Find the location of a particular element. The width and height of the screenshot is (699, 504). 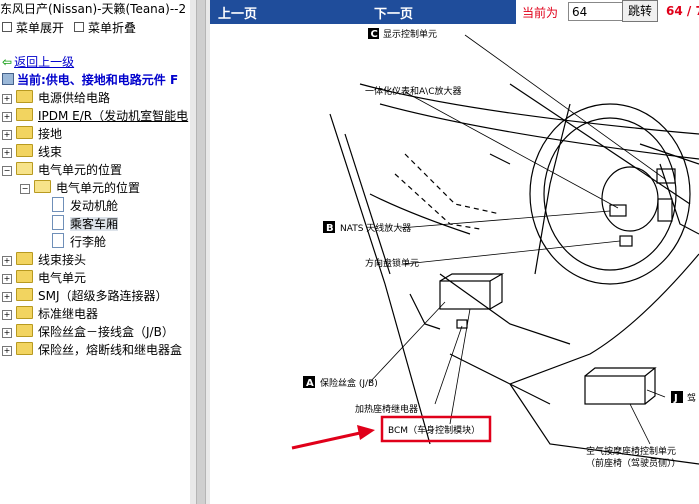

tree-item-fuse-junction: + 保险丝盒－接线盒（J/B） is located at coordinates (88, 332).